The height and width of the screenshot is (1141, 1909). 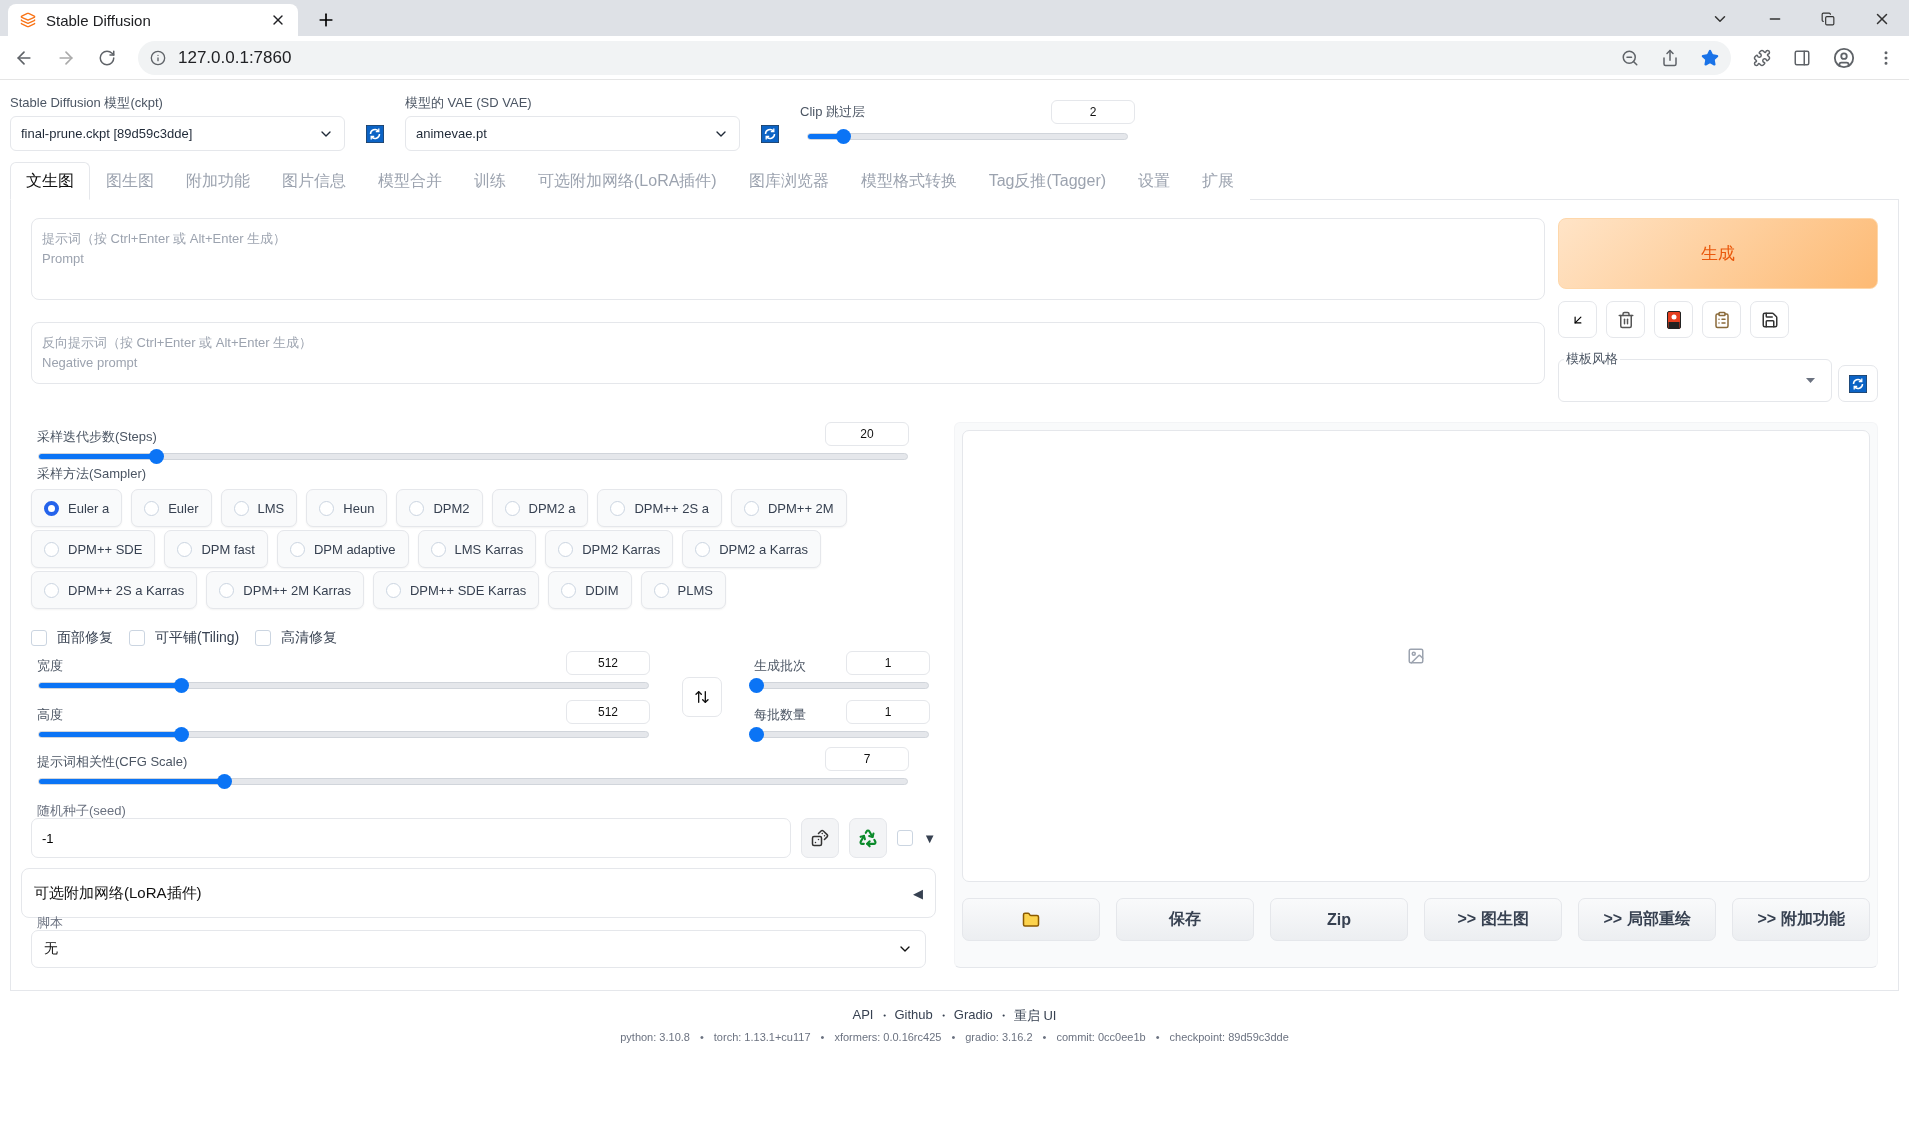 I want to click on reload-icon, so click(x=107, y=57).